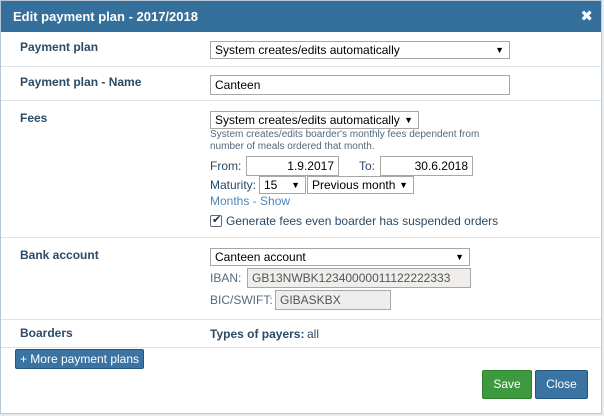 The image size is (604, 416). I want to click on bank-account-selected-value: Canteen account, so click(260, 257).